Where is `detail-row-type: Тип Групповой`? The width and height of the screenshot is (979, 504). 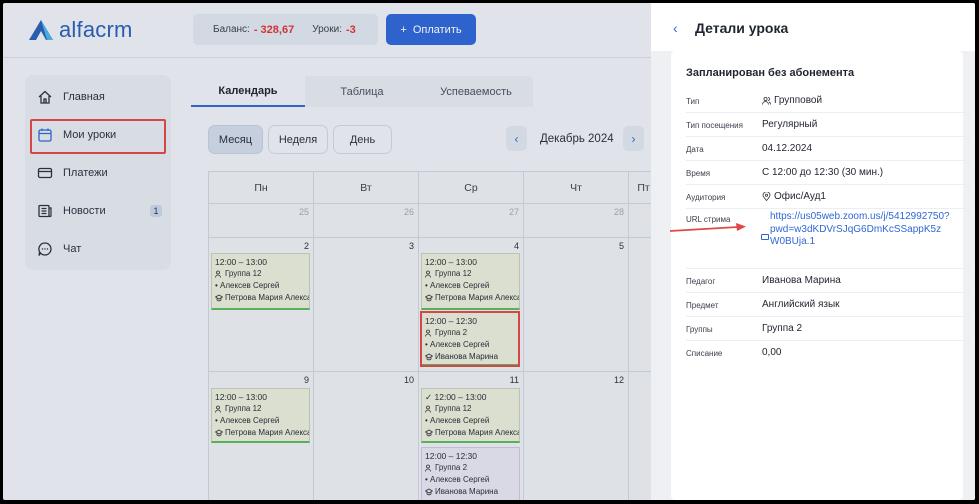
detail-row-type: Тип Групповой is located at coordinates (829, 101).